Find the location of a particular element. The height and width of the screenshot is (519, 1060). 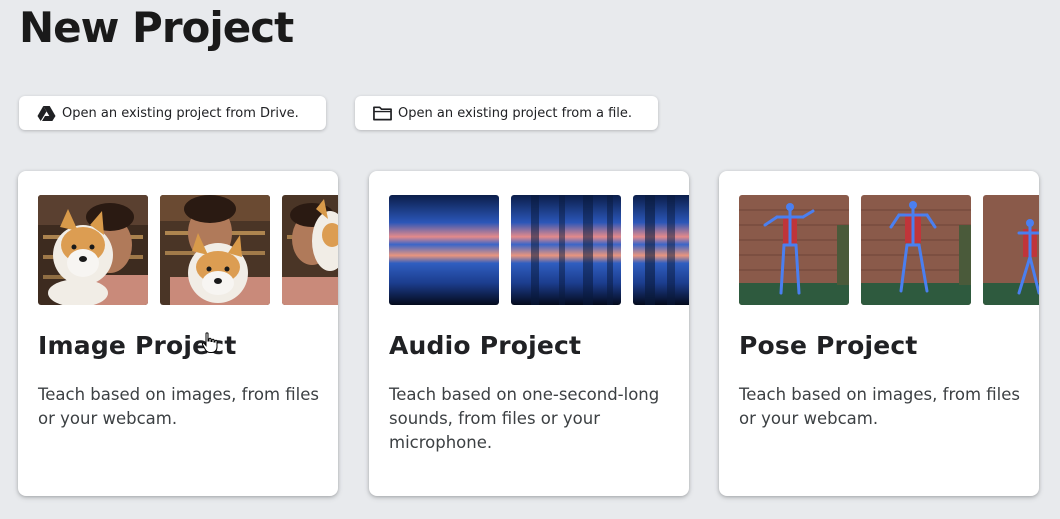

page-title: New Project is located at coordinates (156, 27).